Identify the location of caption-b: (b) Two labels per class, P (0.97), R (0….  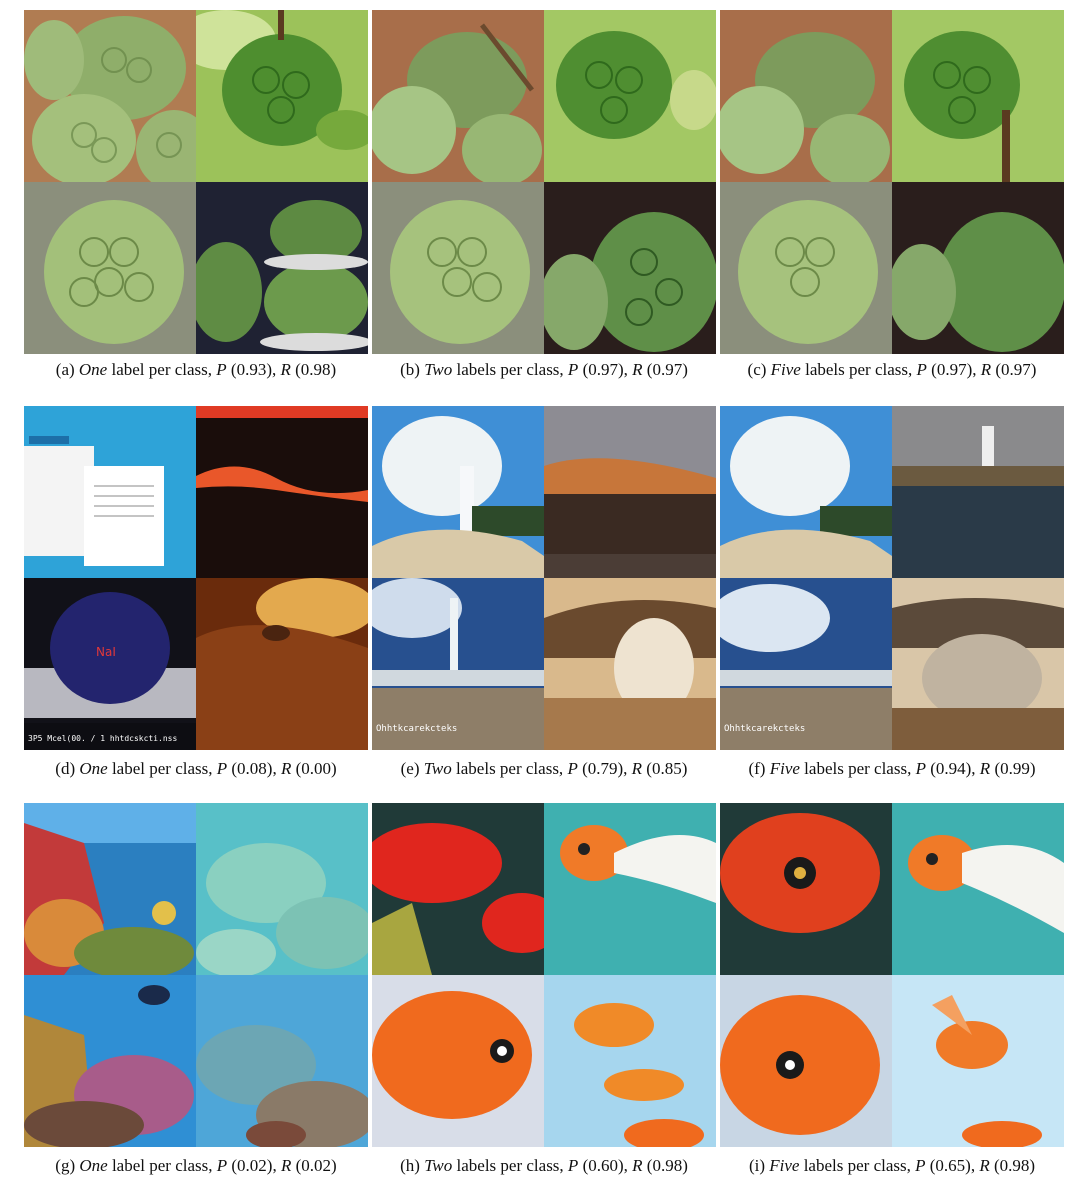
(544, 369).